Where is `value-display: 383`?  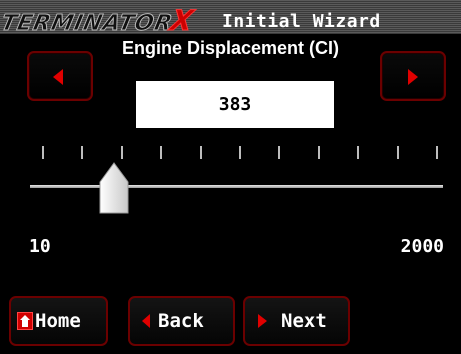 value-display: 383 is located at coordinates (235, 104).